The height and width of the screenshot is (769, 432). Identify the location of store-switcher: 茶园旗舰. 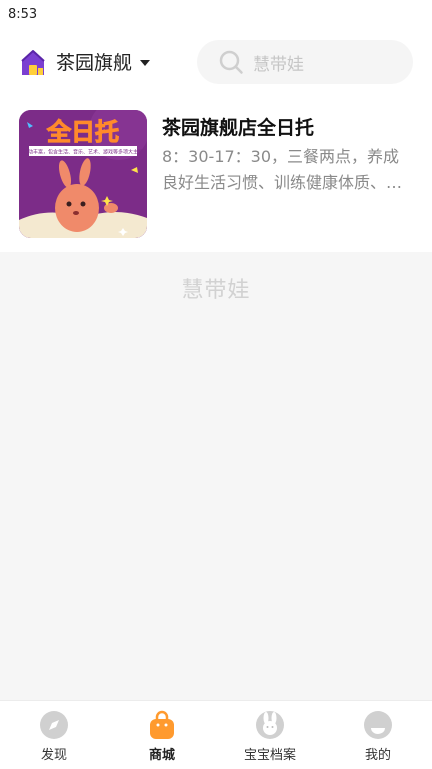
(84, 63).